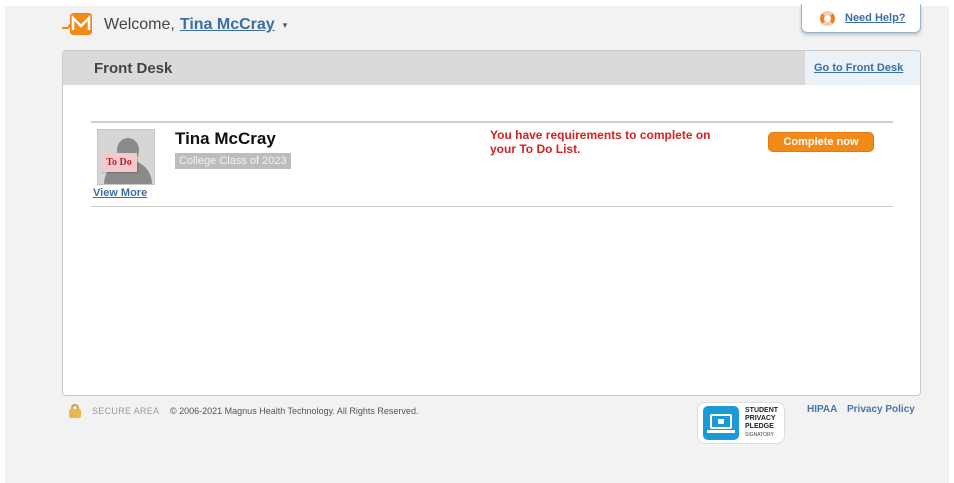  I want to click on user-menu-link: Tina McCray, so click(227, 25).